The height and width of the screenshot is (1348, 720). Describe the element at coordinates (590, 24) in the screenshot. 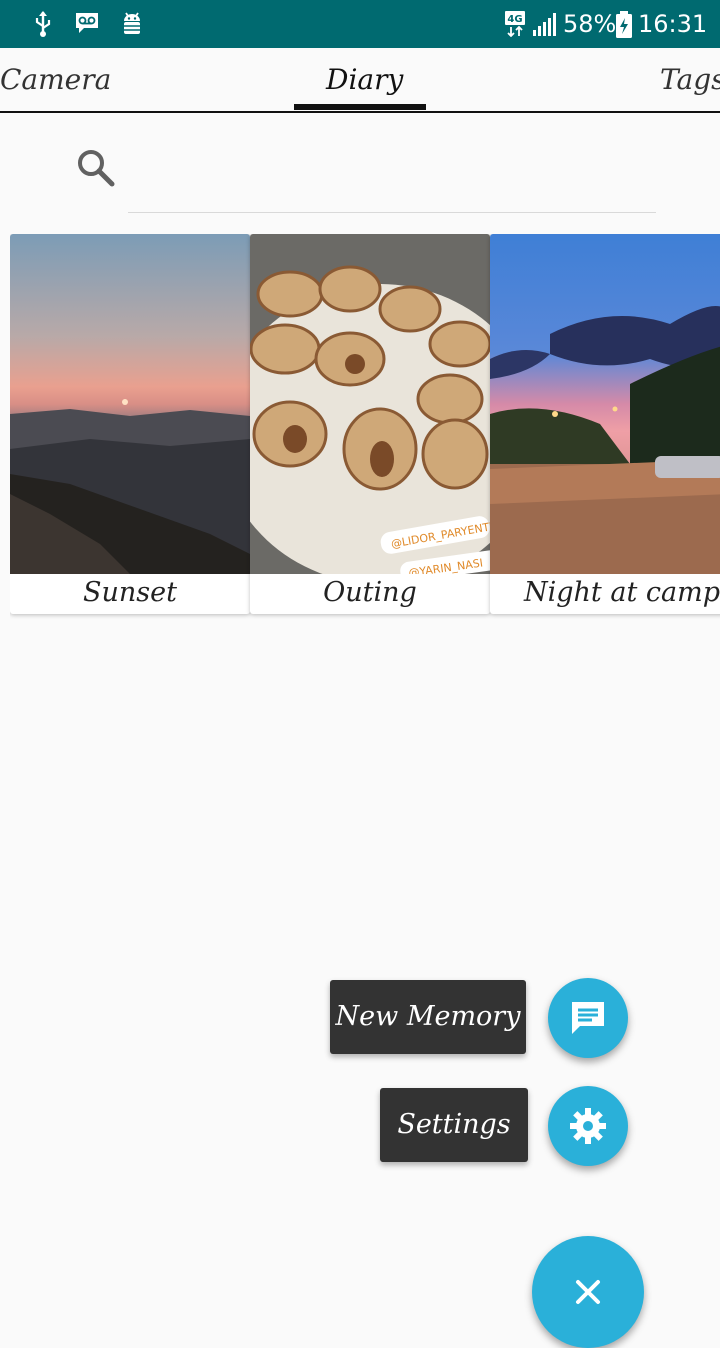

I see `battery-percent: 58%` at that location.